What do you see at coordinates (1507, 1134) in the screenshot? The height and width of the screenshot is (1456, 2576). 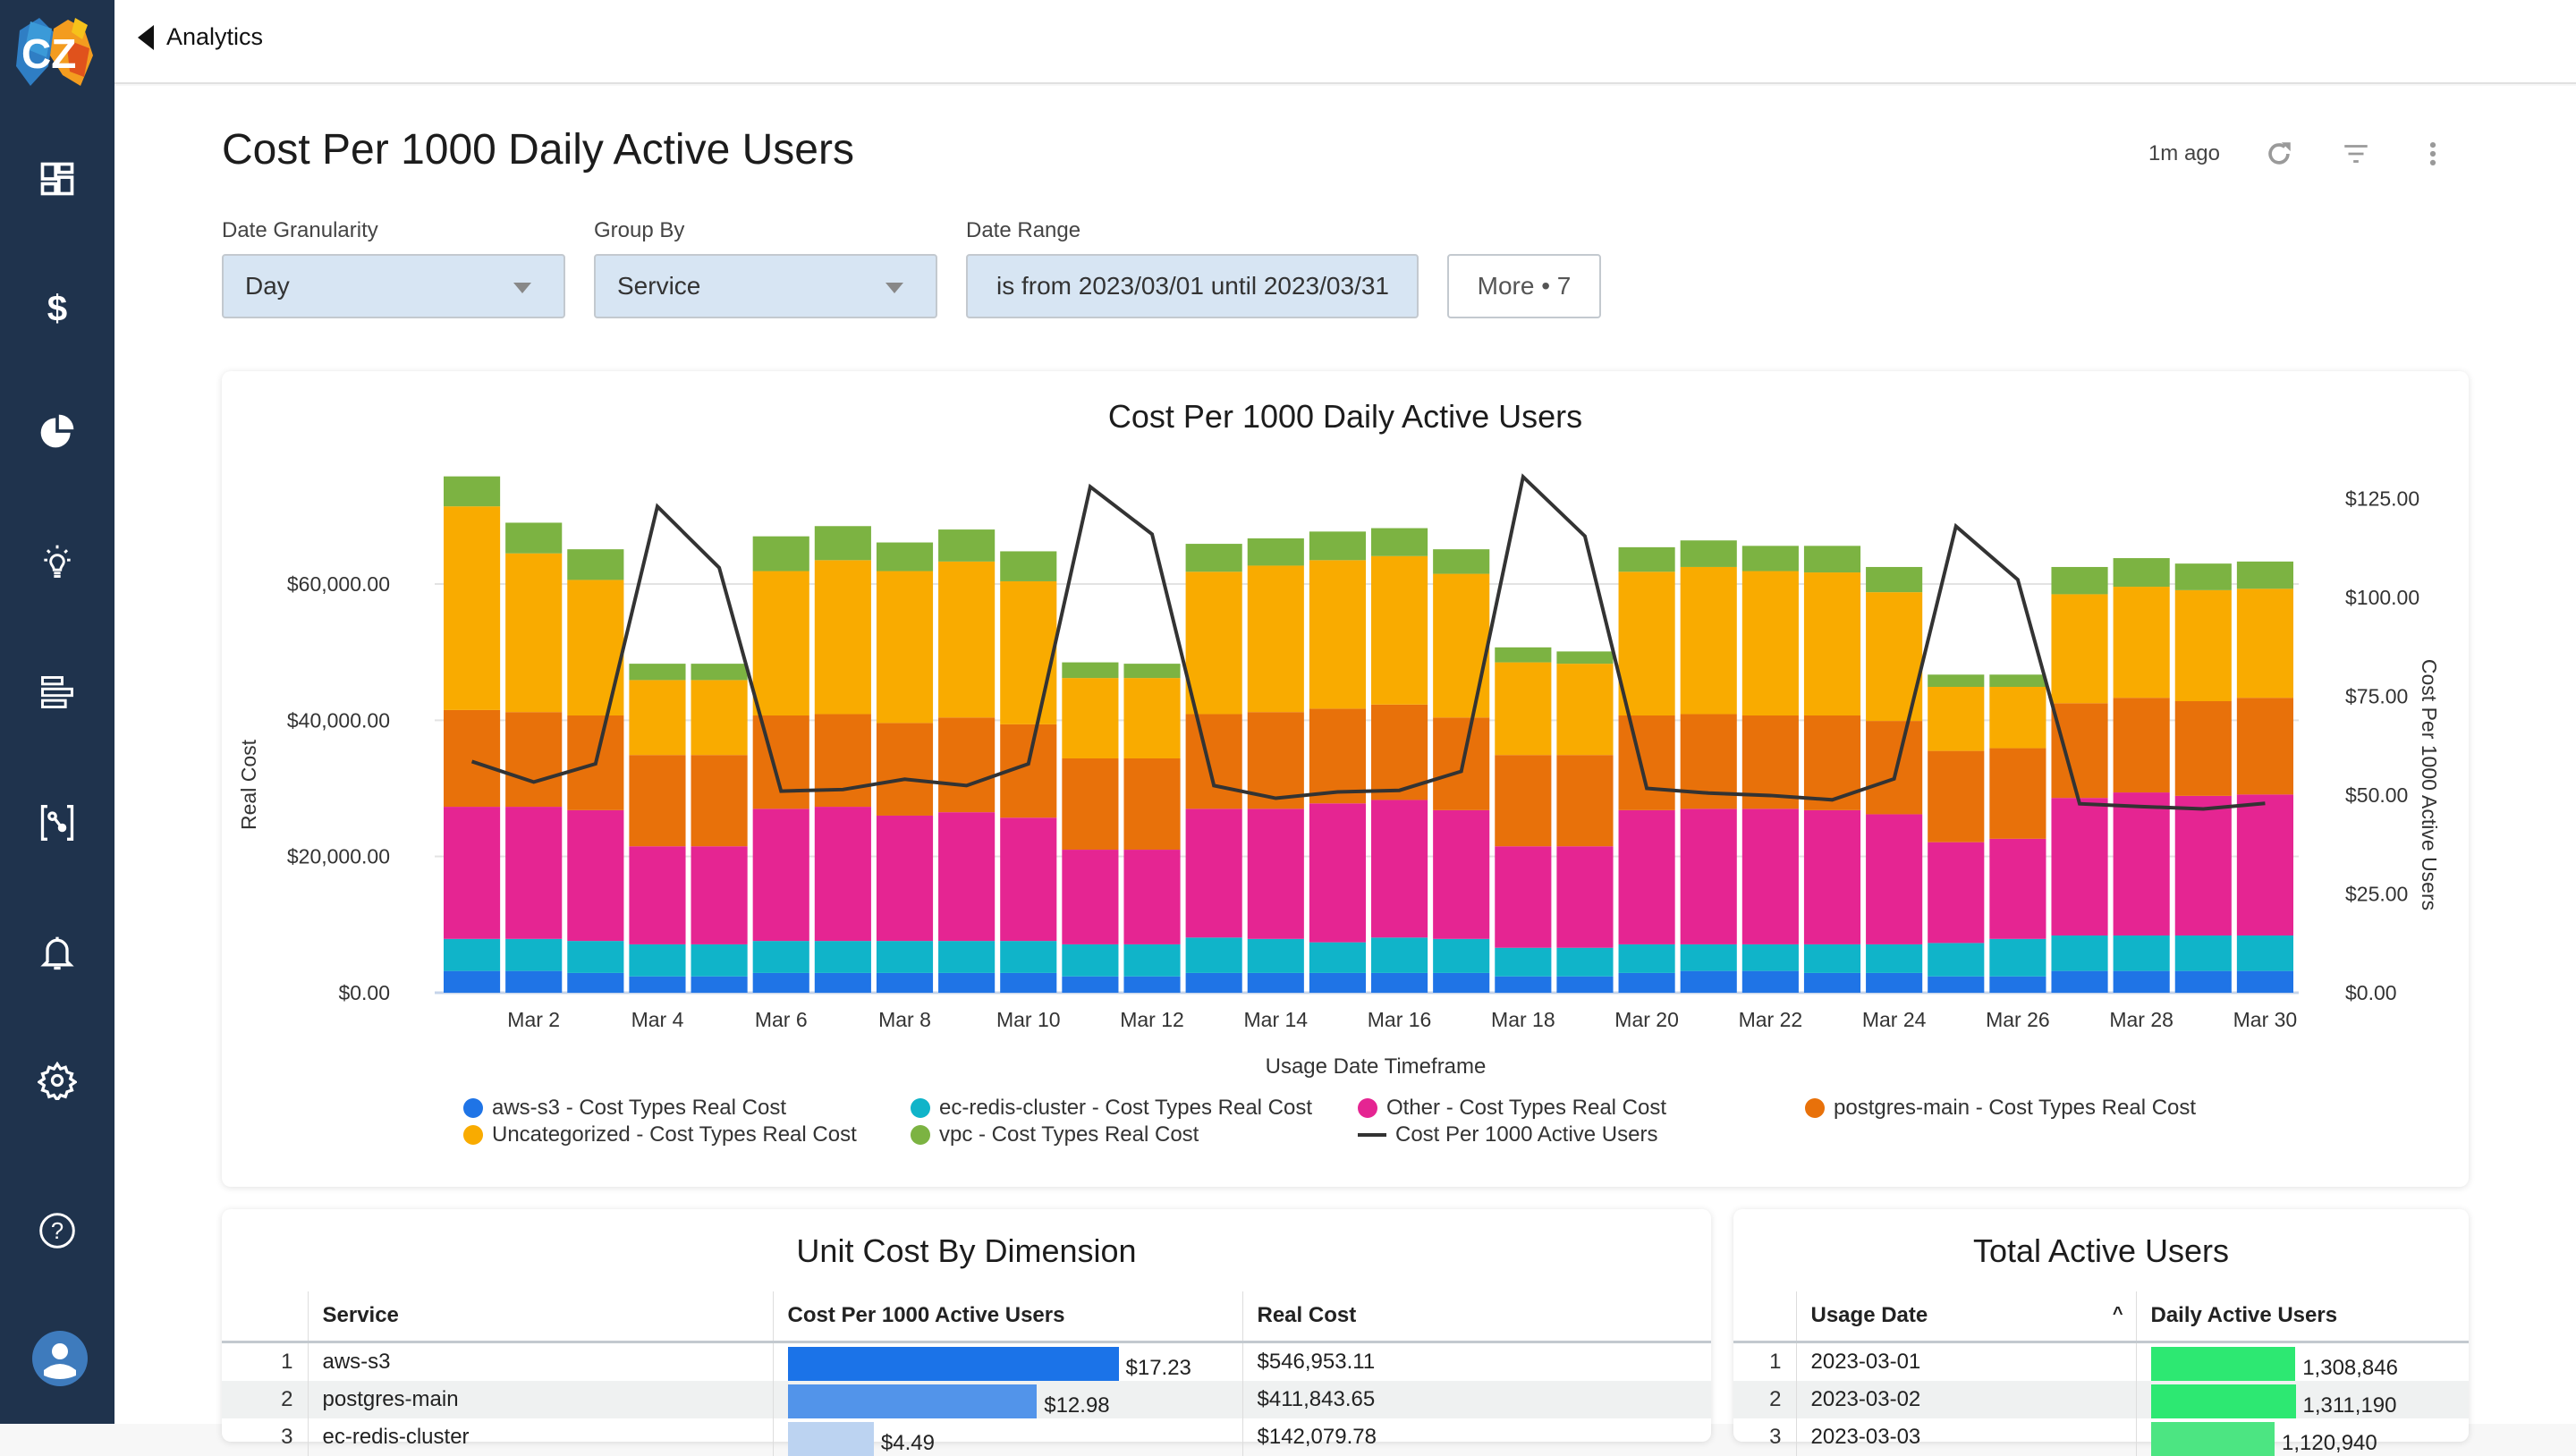 I see `legend-item: Cost Per 1000 Active Users` at bounding box center [1507, 1134].